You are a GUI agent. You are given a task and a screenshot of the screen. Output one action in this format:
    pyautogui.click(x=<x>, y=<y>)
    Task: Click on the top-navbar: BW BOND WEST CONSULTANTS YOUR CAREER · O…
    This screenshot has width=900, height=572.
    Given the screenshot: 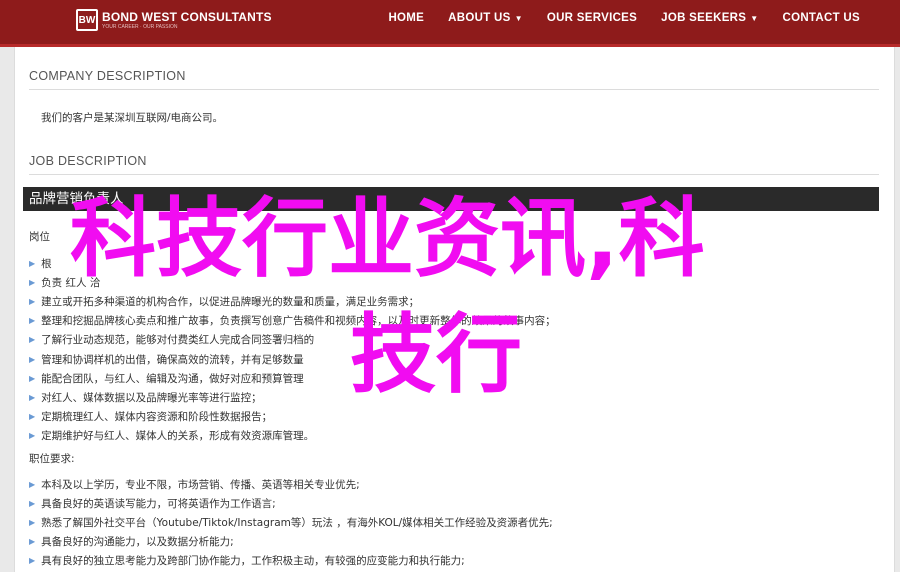 What is the action you would take?
    pyautogui.click(x=450, y=22)
    